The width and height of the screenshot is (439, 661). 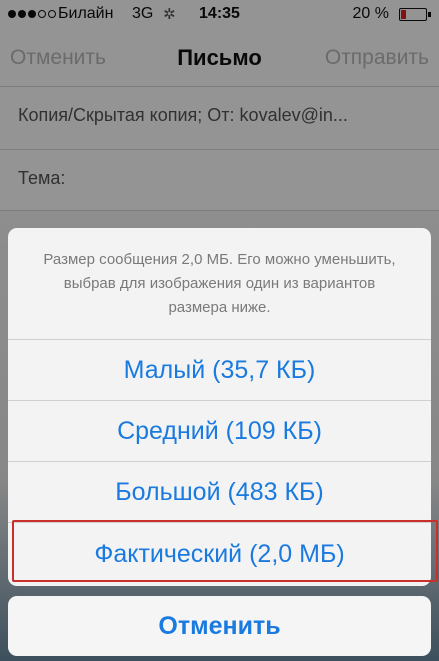 What do you see at coordinates (219, 492) in the screenshot?
I see `size-option-large: Большой (483 КБ)` at bounding box center [219, 492].